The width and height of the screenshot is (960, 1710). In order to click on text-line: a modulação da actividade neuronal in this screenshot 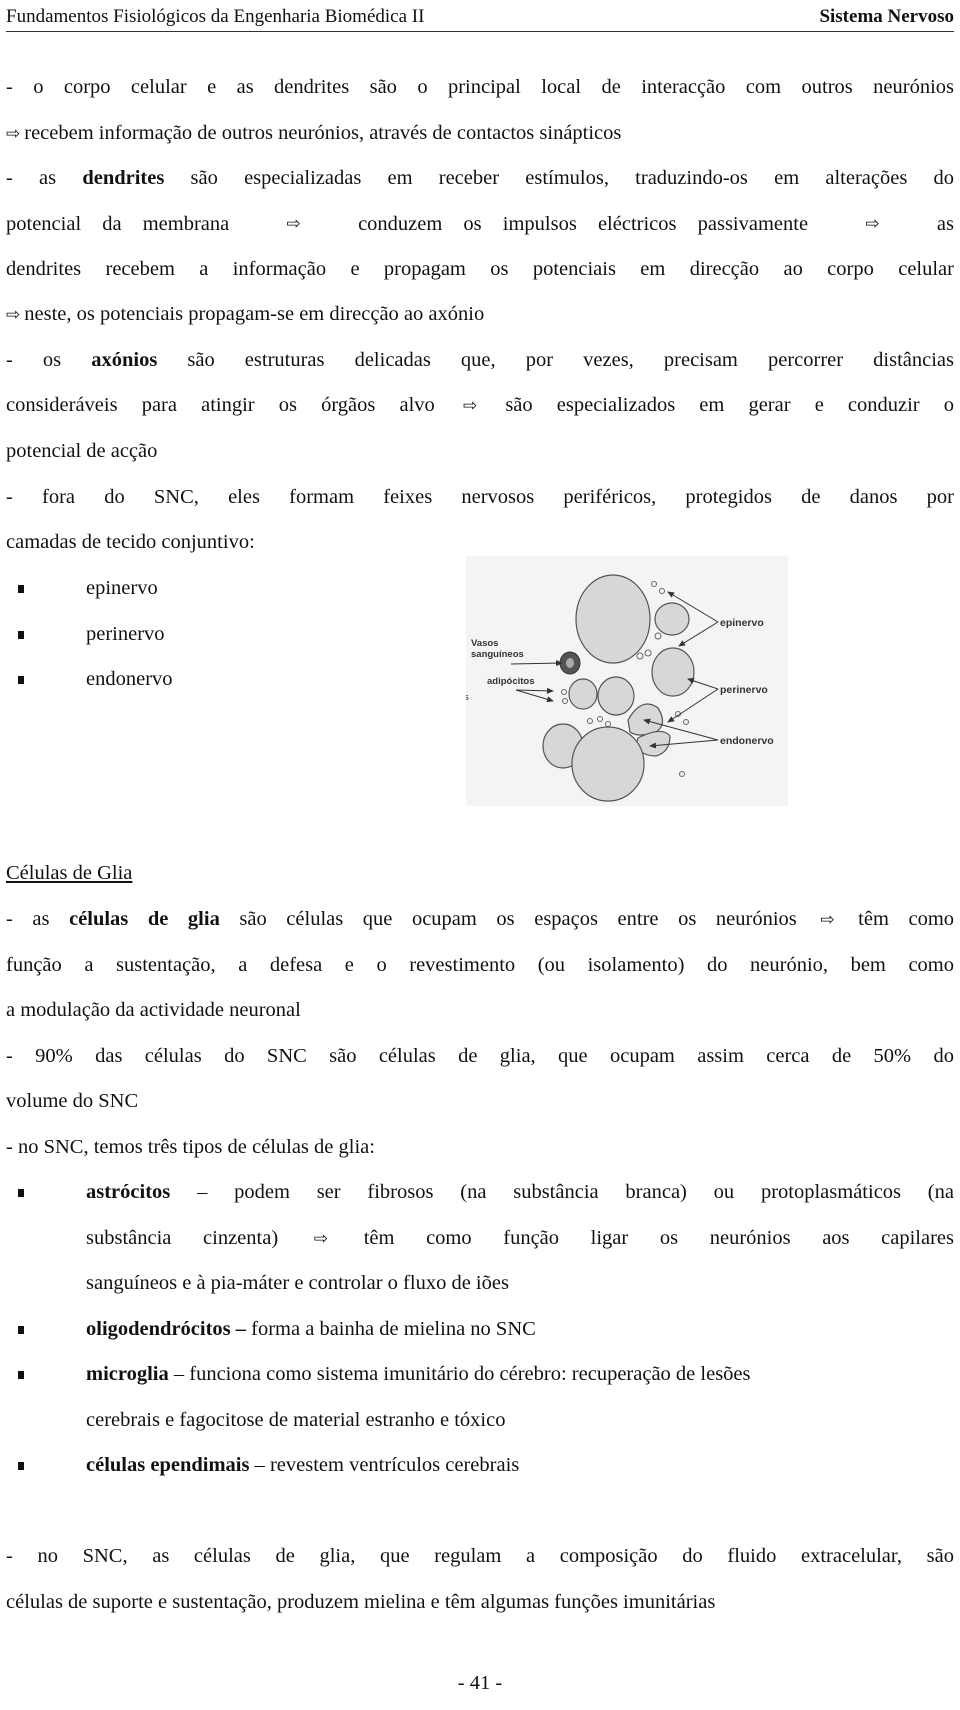, I will do `click(480, 1010)`.